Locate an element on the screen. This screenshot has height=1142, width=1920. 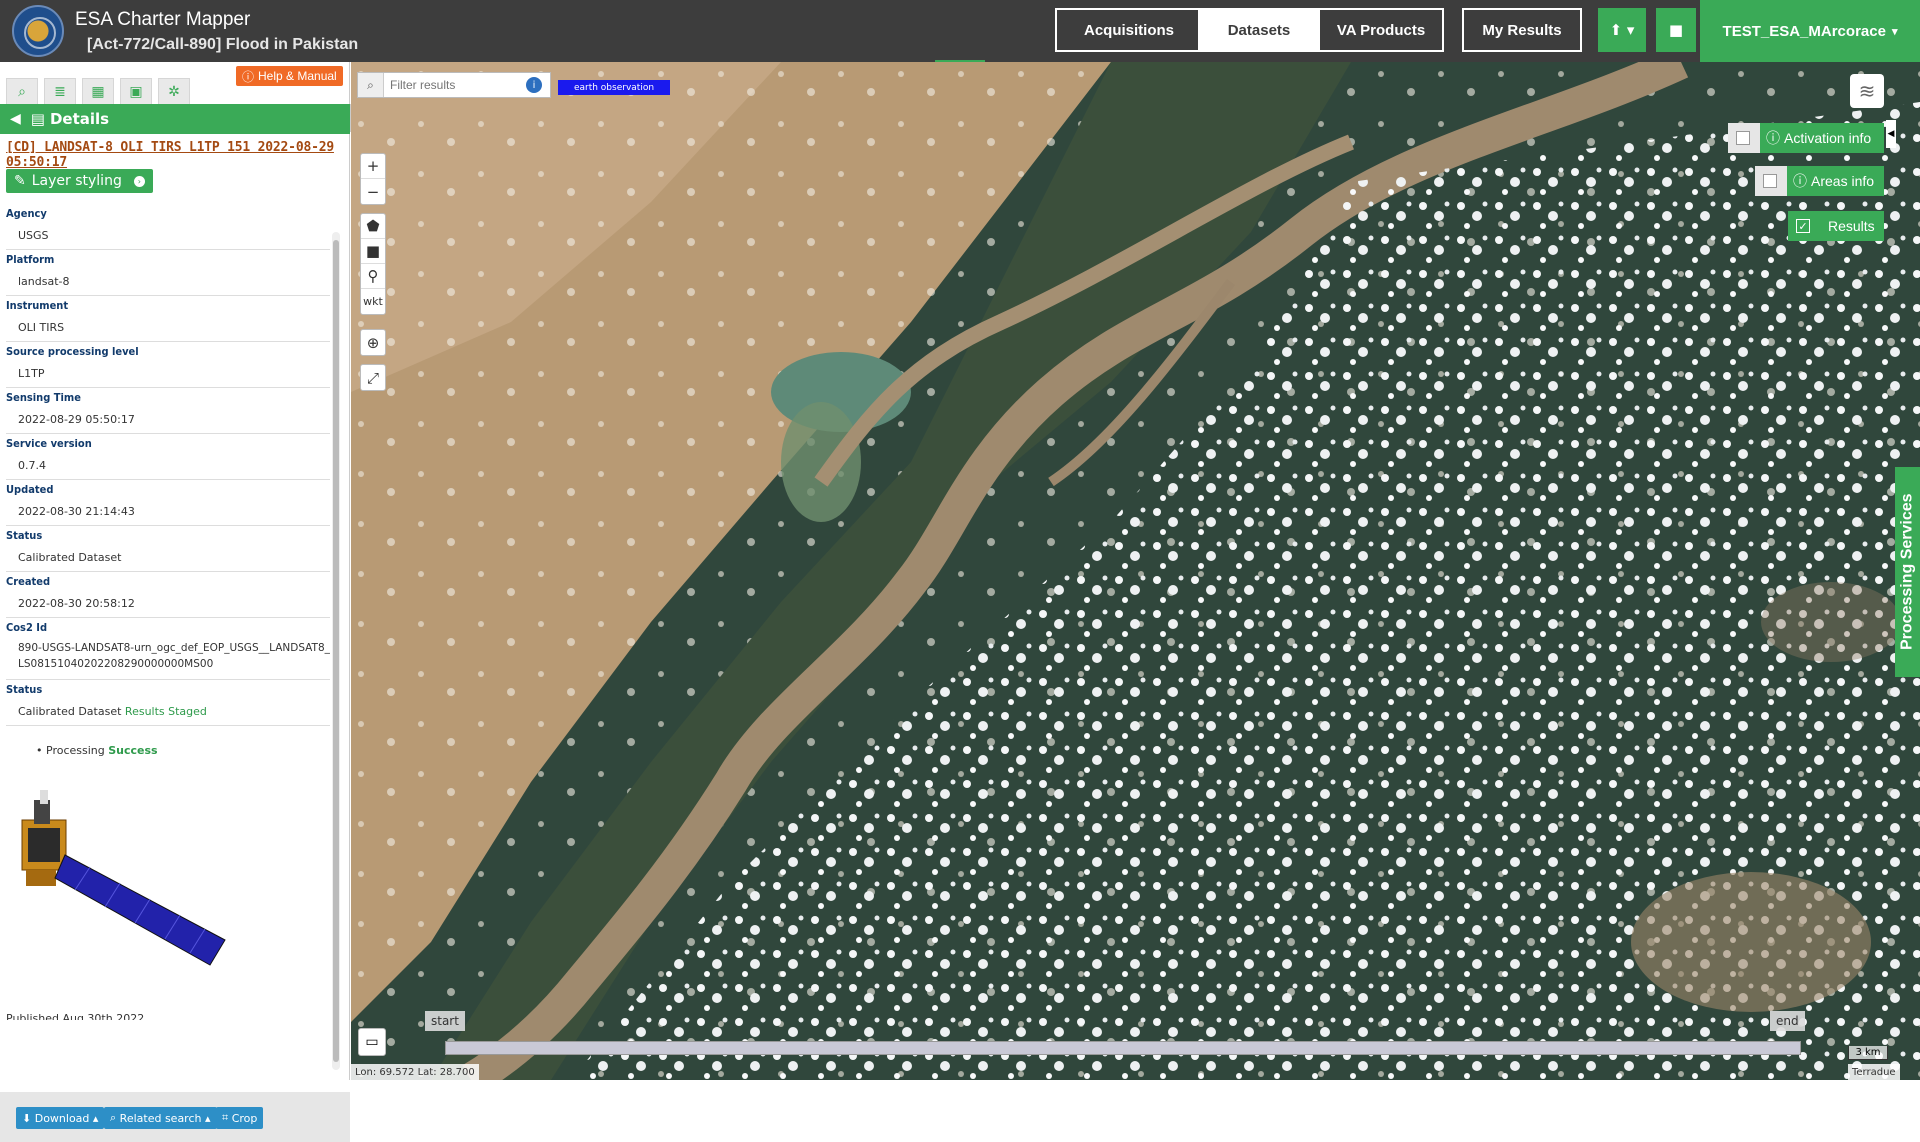
expand-icon: ⤢ is located at coordinates (372, 377).